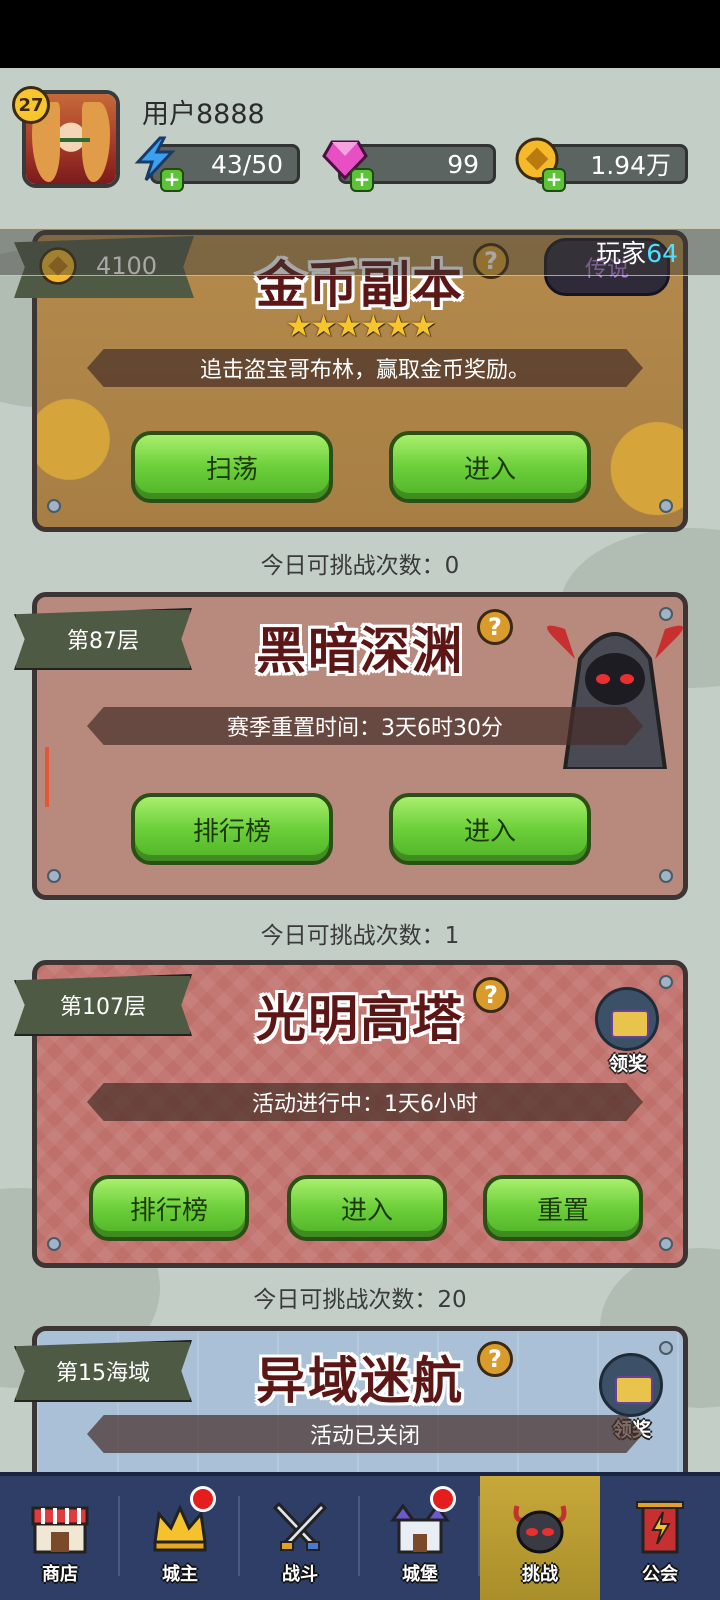 The image size is (720, 1600). I want to click on floor-tag: 第87层, so click(103, 639).